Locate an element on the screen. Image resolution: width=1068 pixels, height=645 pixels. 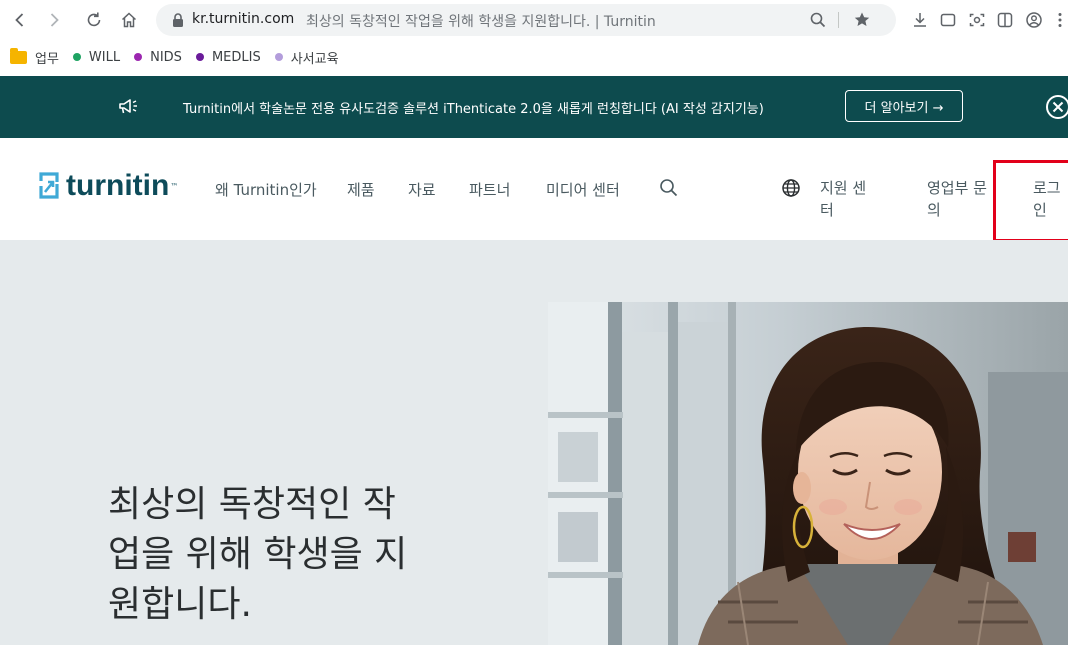
nav-support-line-2: 터 is located at coordinates (827, 210).